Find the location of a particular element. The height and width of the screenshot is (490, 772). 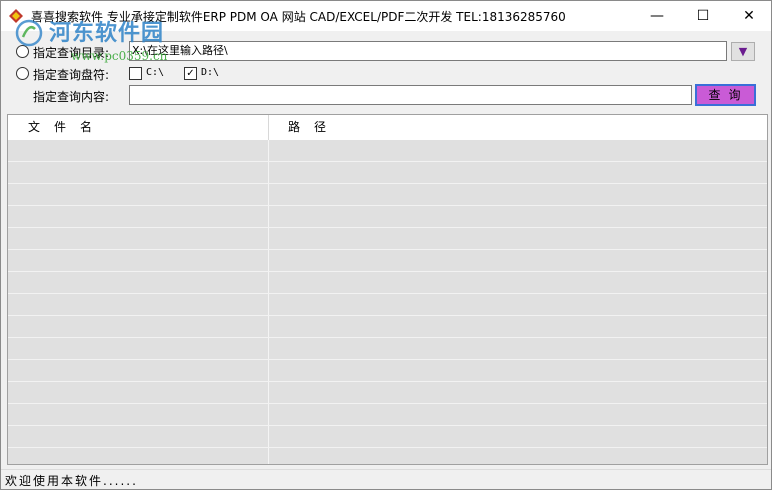

column-header-path: 路径 is located at coordinates (314, 127).